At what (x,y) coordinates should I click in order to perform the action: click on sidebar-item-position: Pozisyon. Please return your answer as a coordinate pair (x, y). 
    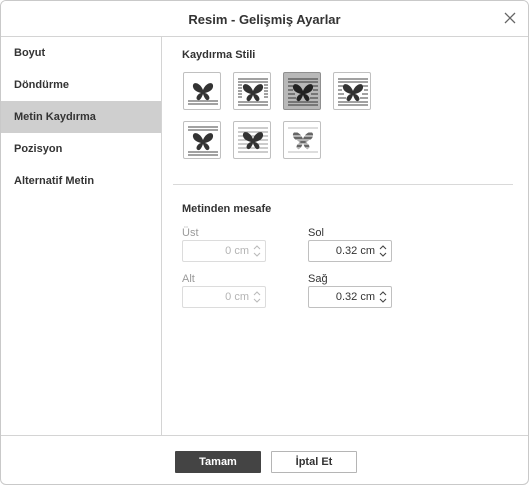
    Looking at the image, I should click on (81, 149).